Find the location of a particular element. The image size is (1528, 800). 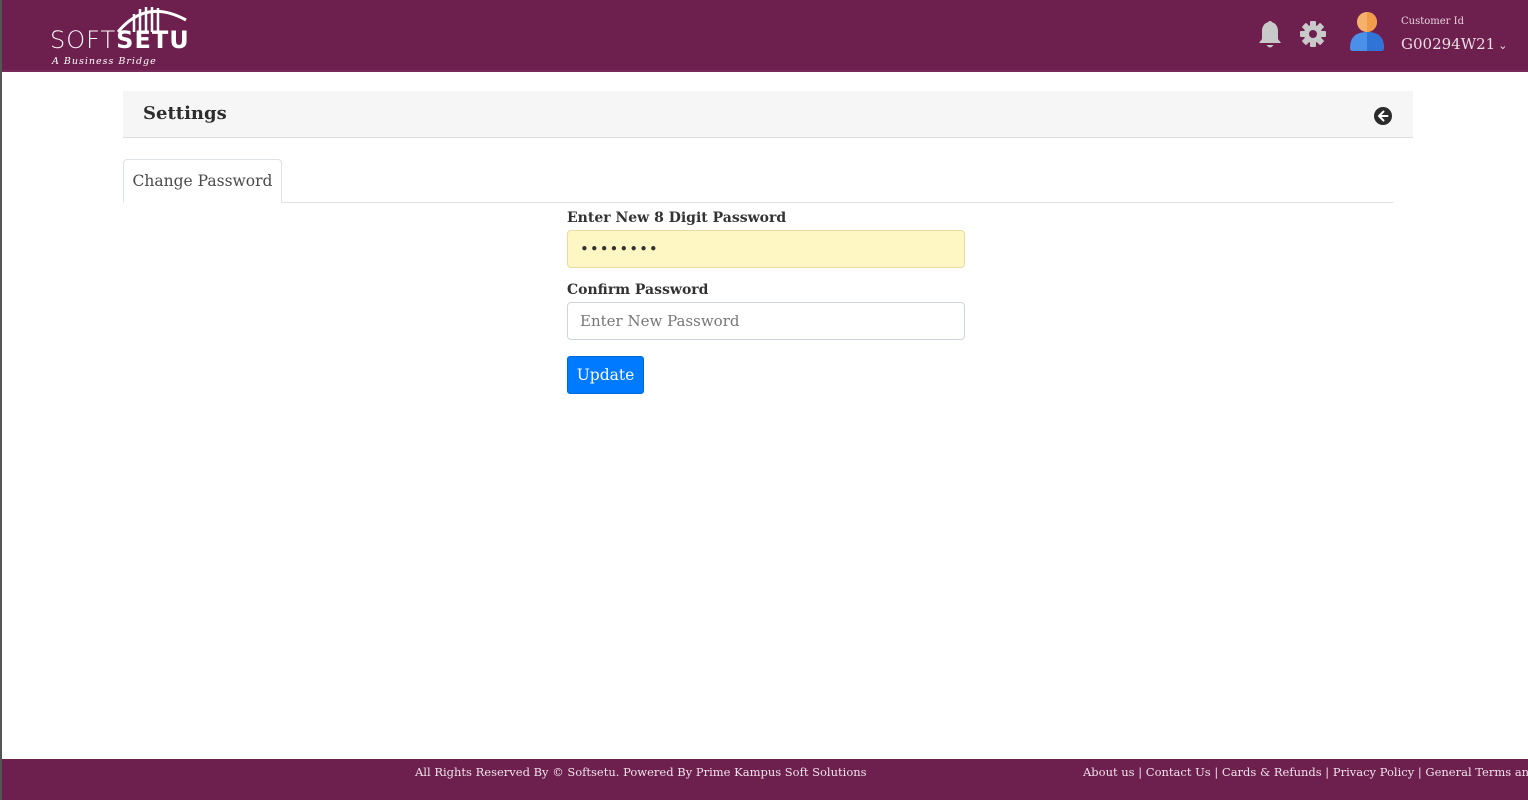

customer-id-value: G00294W21 is located at coordinates (1448, 44).